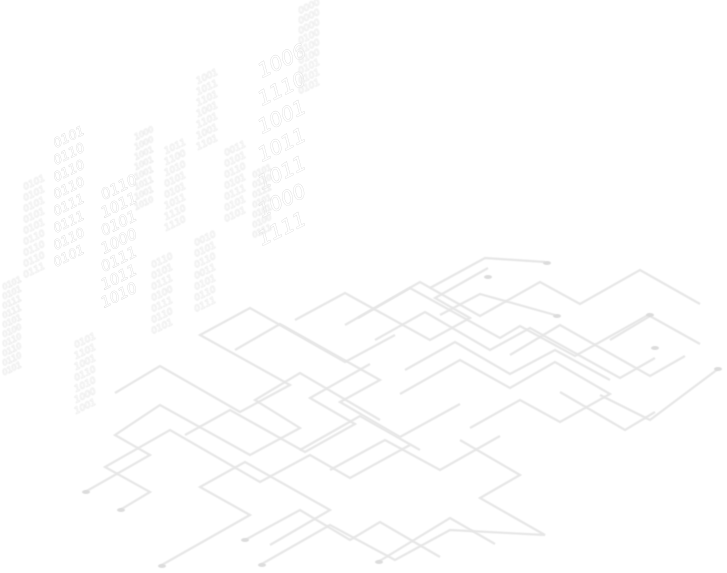 Image resolution: width=727 pixels, height=573 pixels. I want to click on binary-code-column: 0011010101100101011101010101, so click(236, 182).